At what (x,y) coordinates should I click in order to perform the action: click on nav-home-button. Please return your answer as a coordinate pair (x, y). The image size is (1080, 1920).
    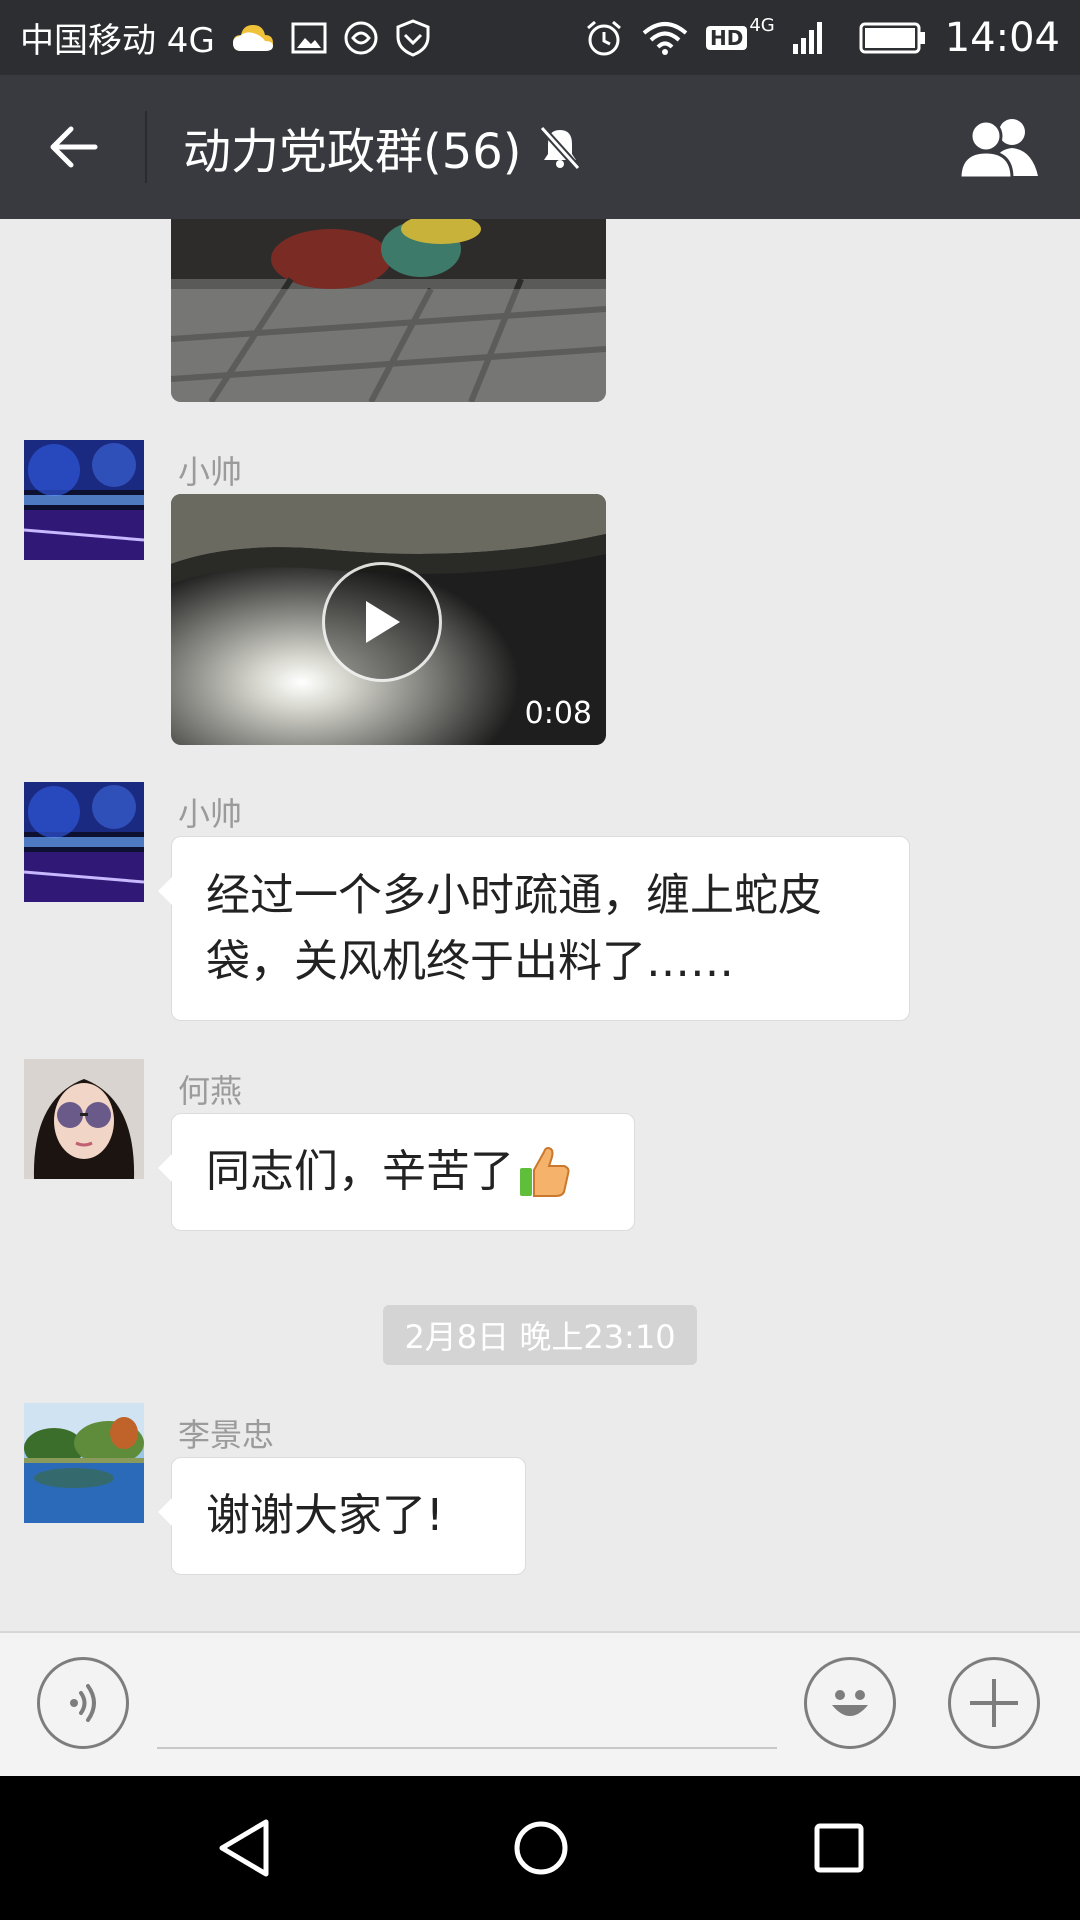
    Looking at the image, I should click on (541, 1848).